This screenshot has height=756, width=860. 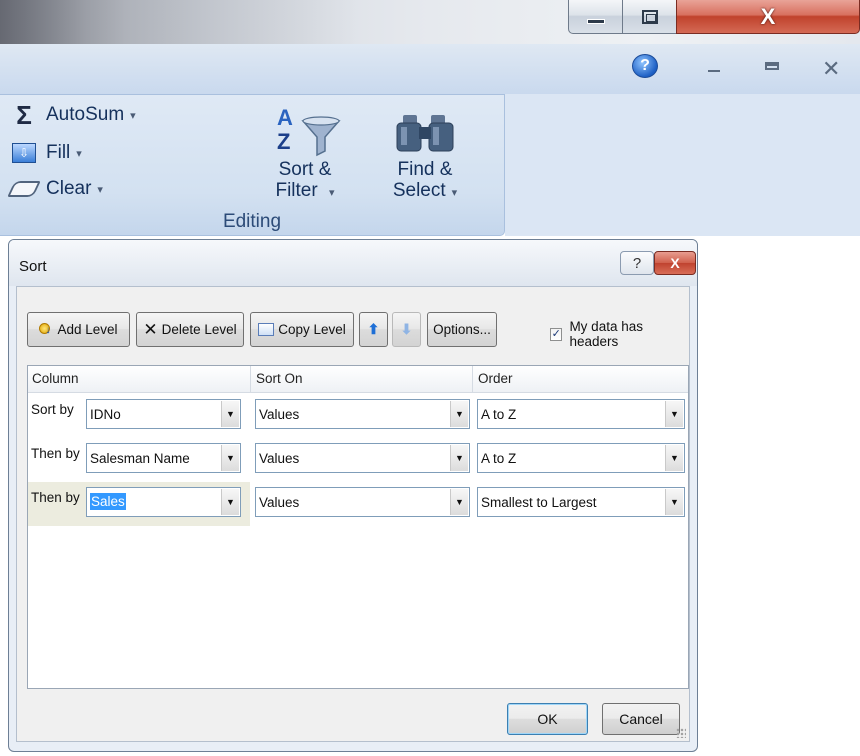 What do you see at coordinates (425, 130) in the screenshot?
I see `binoculars-icon` at bounding box center [425, 130].